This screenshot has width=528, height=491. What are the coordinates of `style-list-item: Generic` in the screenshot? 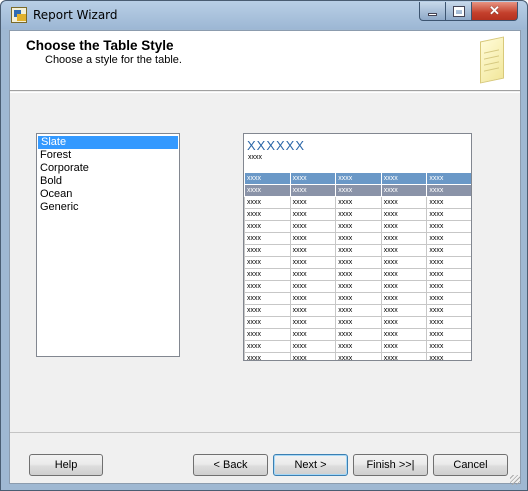 It's located at (108, 207).